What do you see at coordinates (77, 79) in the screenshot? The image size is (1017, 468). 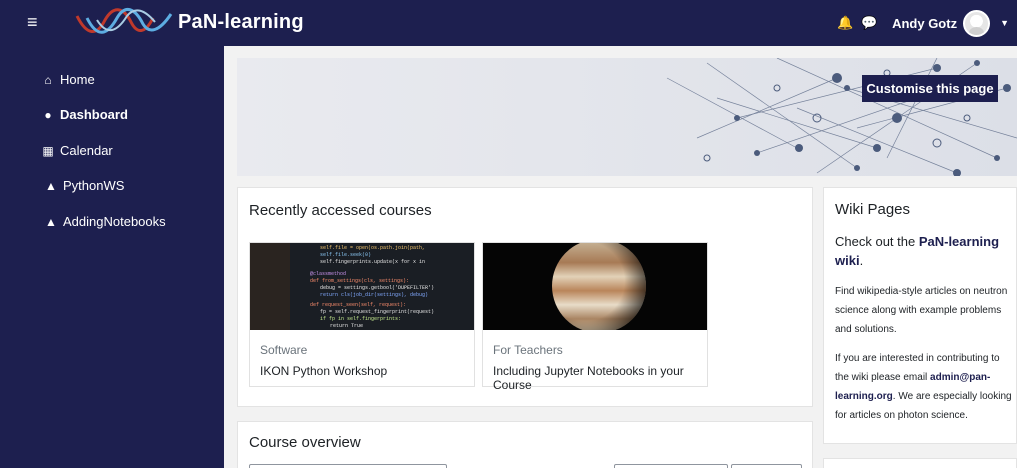 I see `sidebar-item-label: Home` at bounding box center [77, 79].